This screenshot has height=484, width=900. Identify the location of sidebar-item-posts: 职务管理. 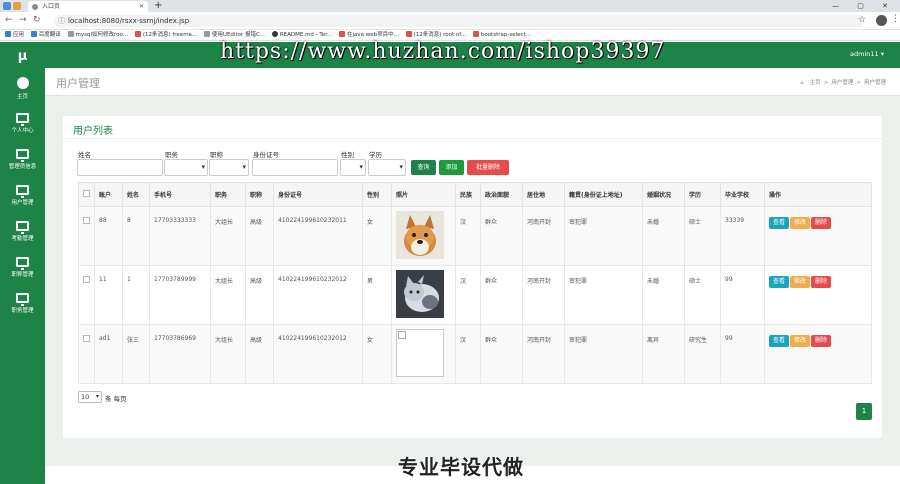
(22, 306).